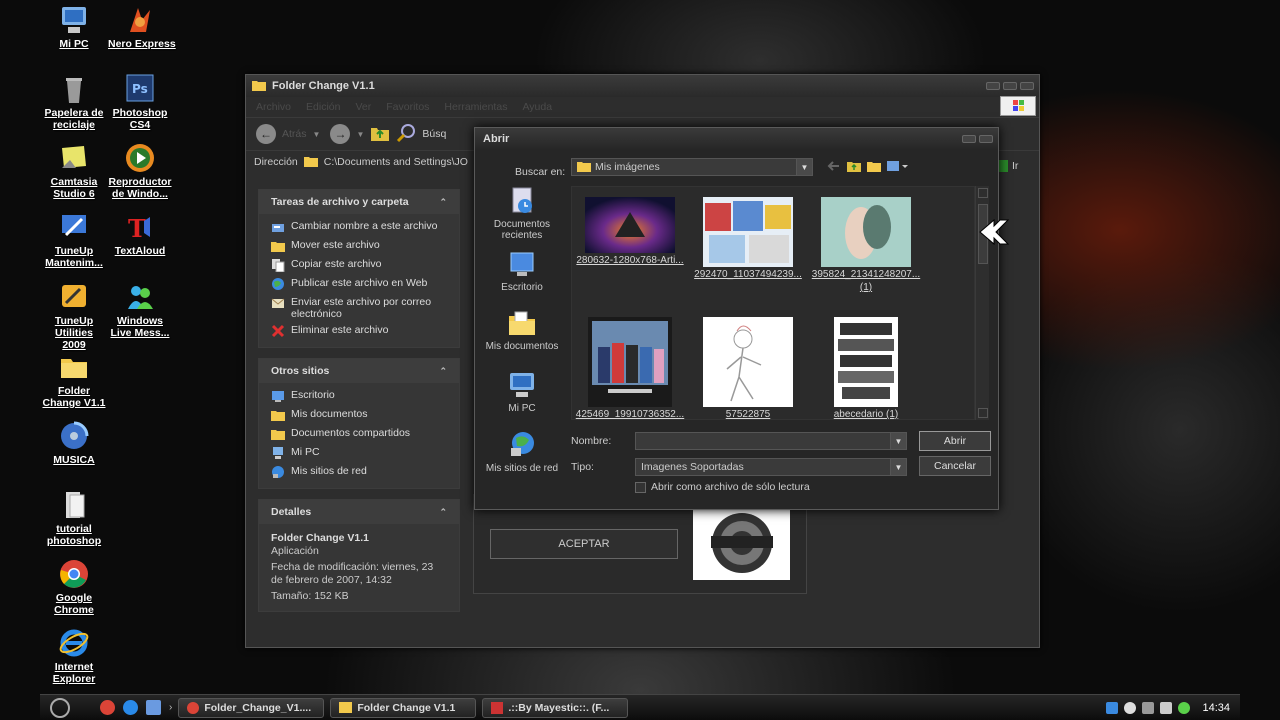 This screenshot has width=1280, height=720. What do you see at coordinates (363, 107) in the screenshot?
I see `menu-ver: Ver` at bounding box center [363, 107].